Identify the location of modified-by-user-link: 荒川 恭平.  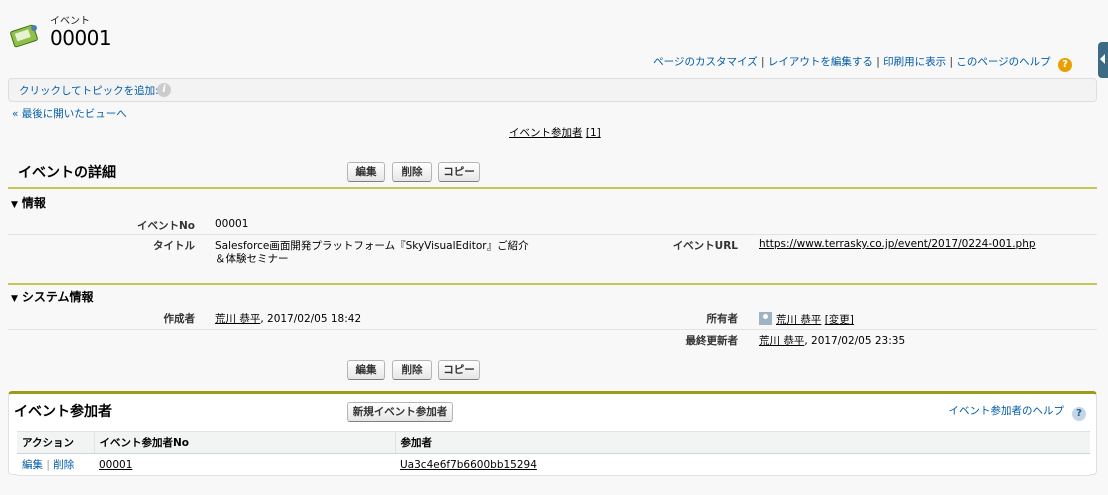
(781, 341).